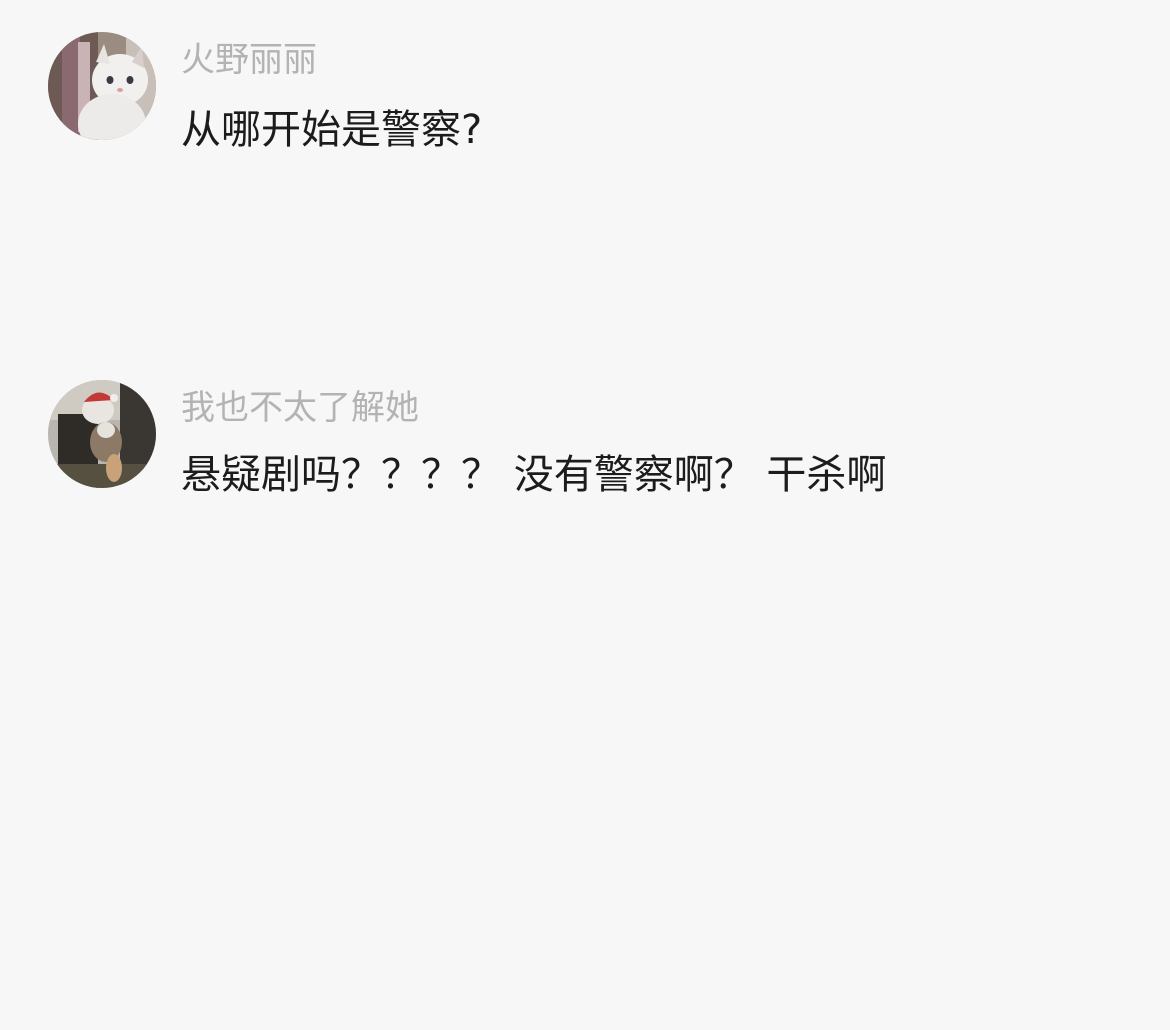 The width and height of the screenshot is (1170, 1030). I want to click on cat-avatar-image, so click(102, 86).